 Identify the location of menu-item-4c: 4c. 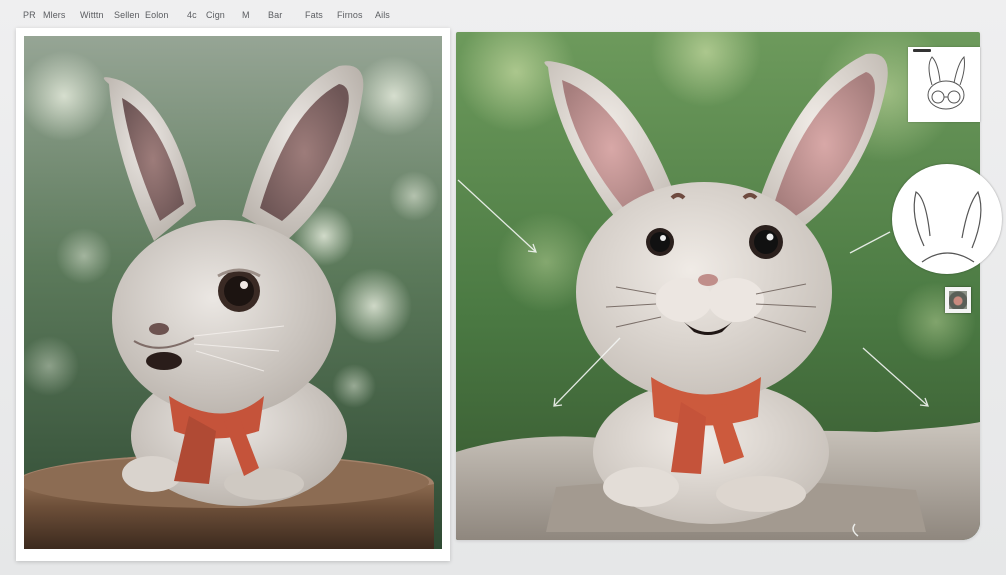
(192, 15).